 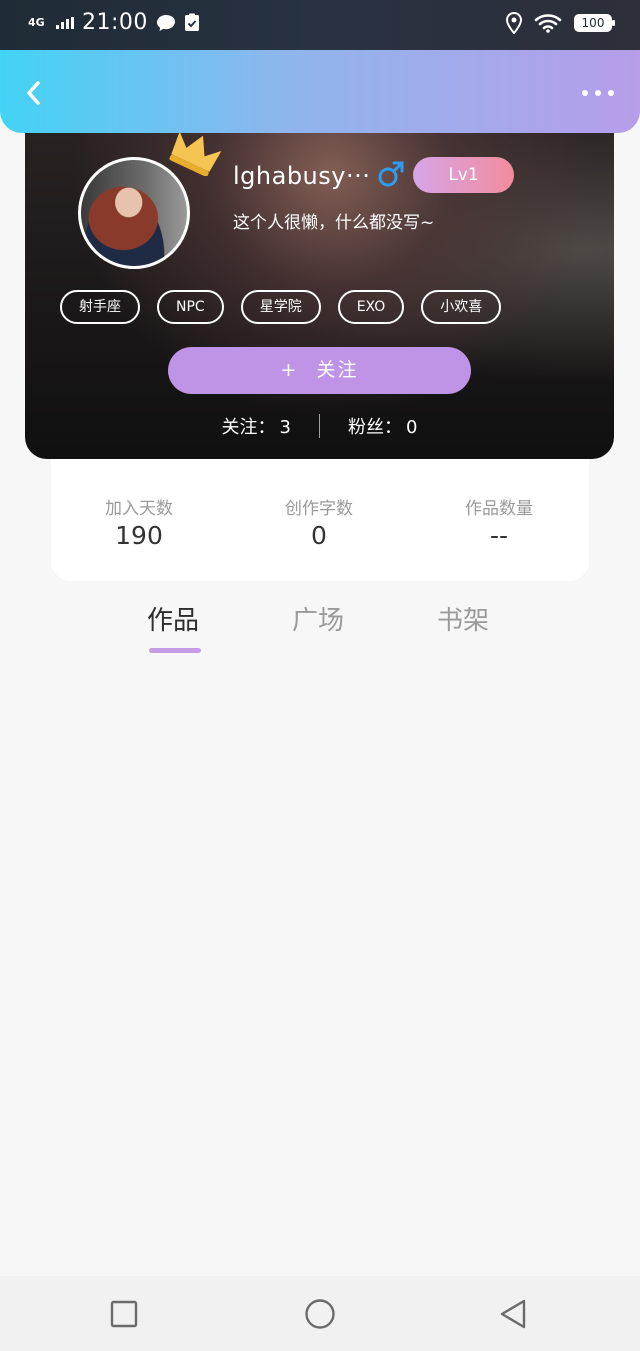 I want to click on status-bar: 4G 21:00 100, so click(x=320, y=25).